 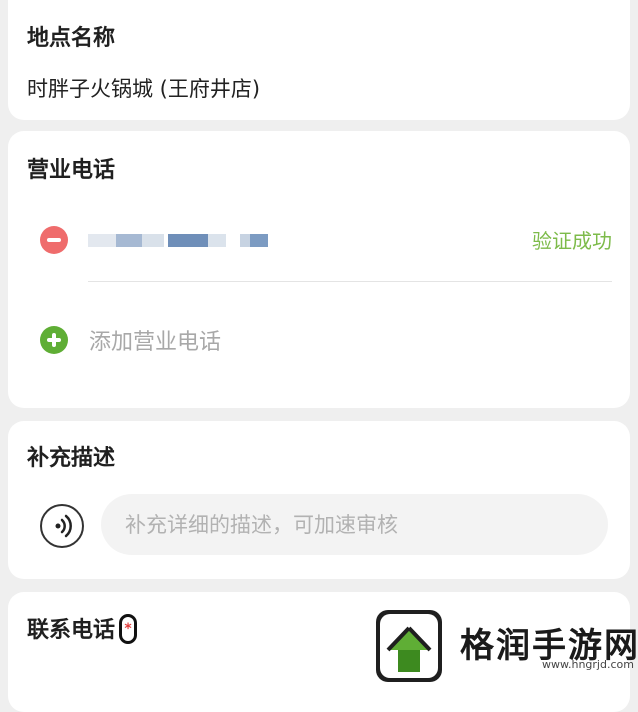 I want to click on divider, so click(x=350, y=281).